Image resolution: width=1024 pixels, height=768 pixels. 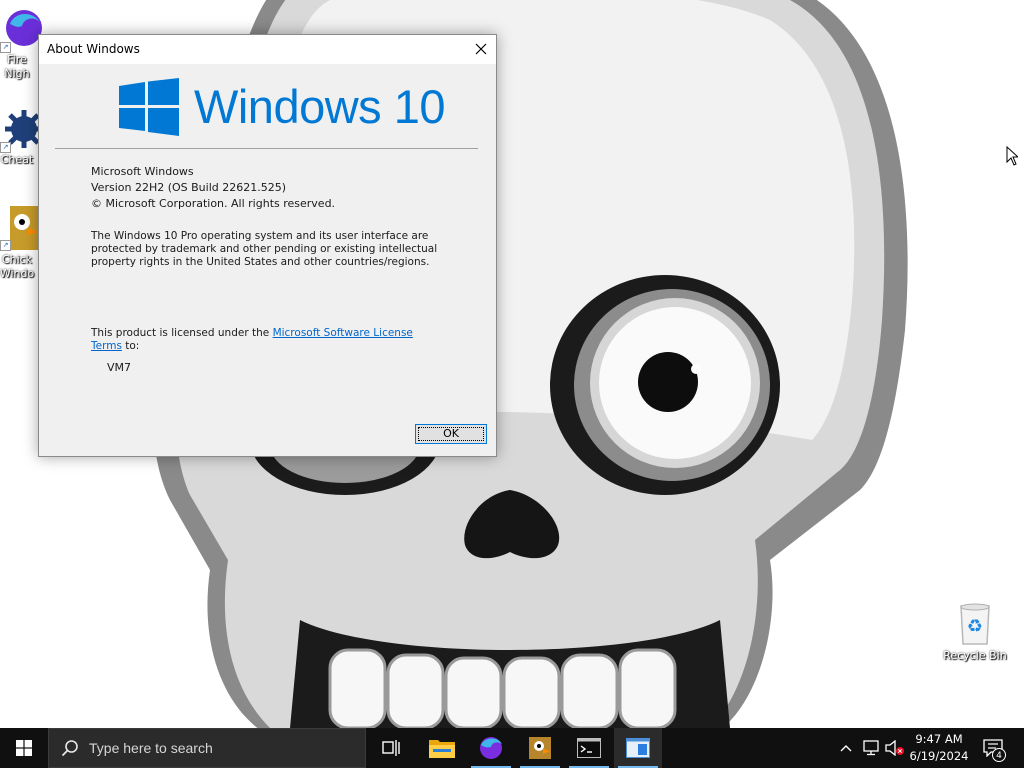 What do you see at coordinates (846, 748) in the screenshot?
I see `chevron-up-icon` at bounding box center [846, 748].